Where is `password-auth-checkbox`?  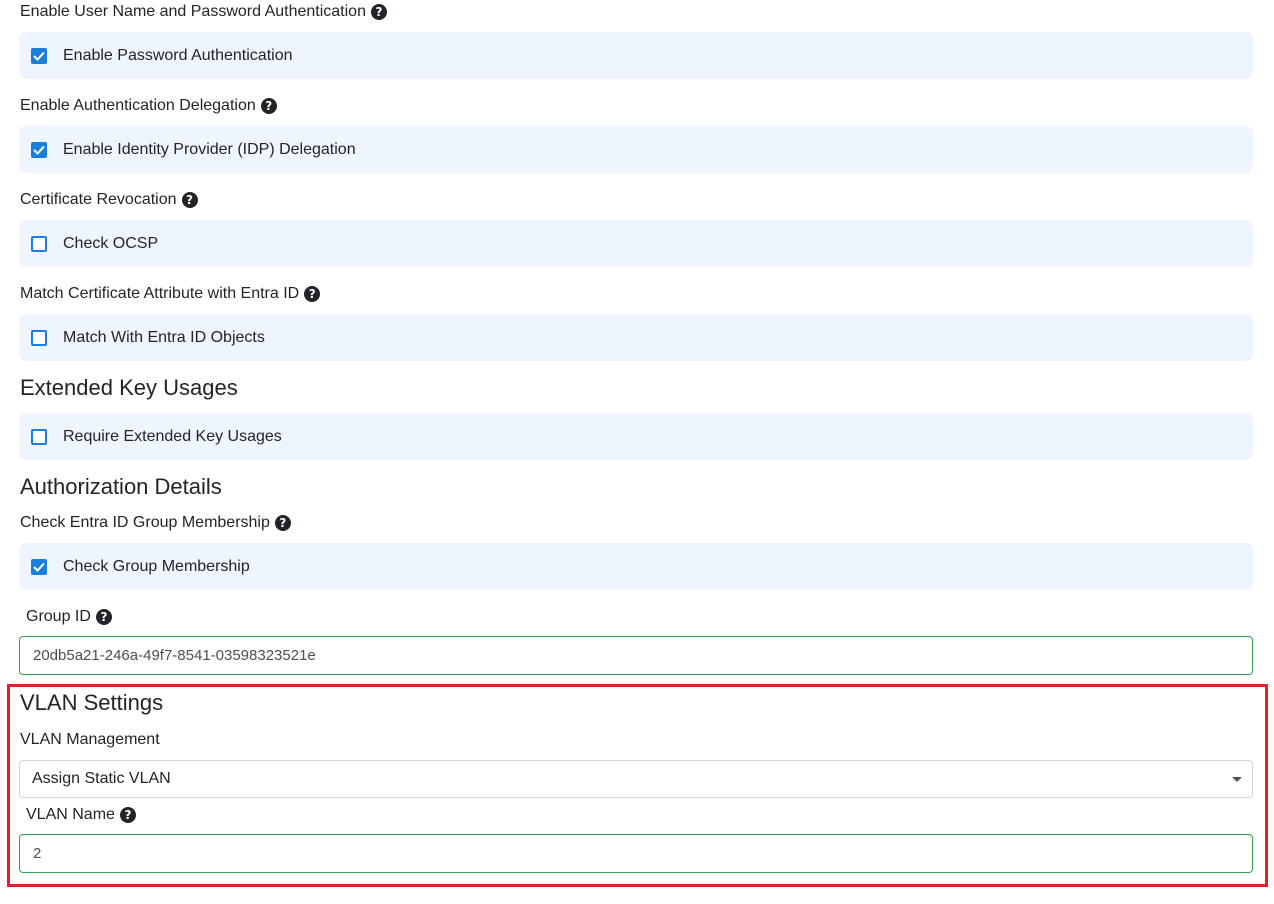
password-auth-checkbox is located at coordinates (39, 55).